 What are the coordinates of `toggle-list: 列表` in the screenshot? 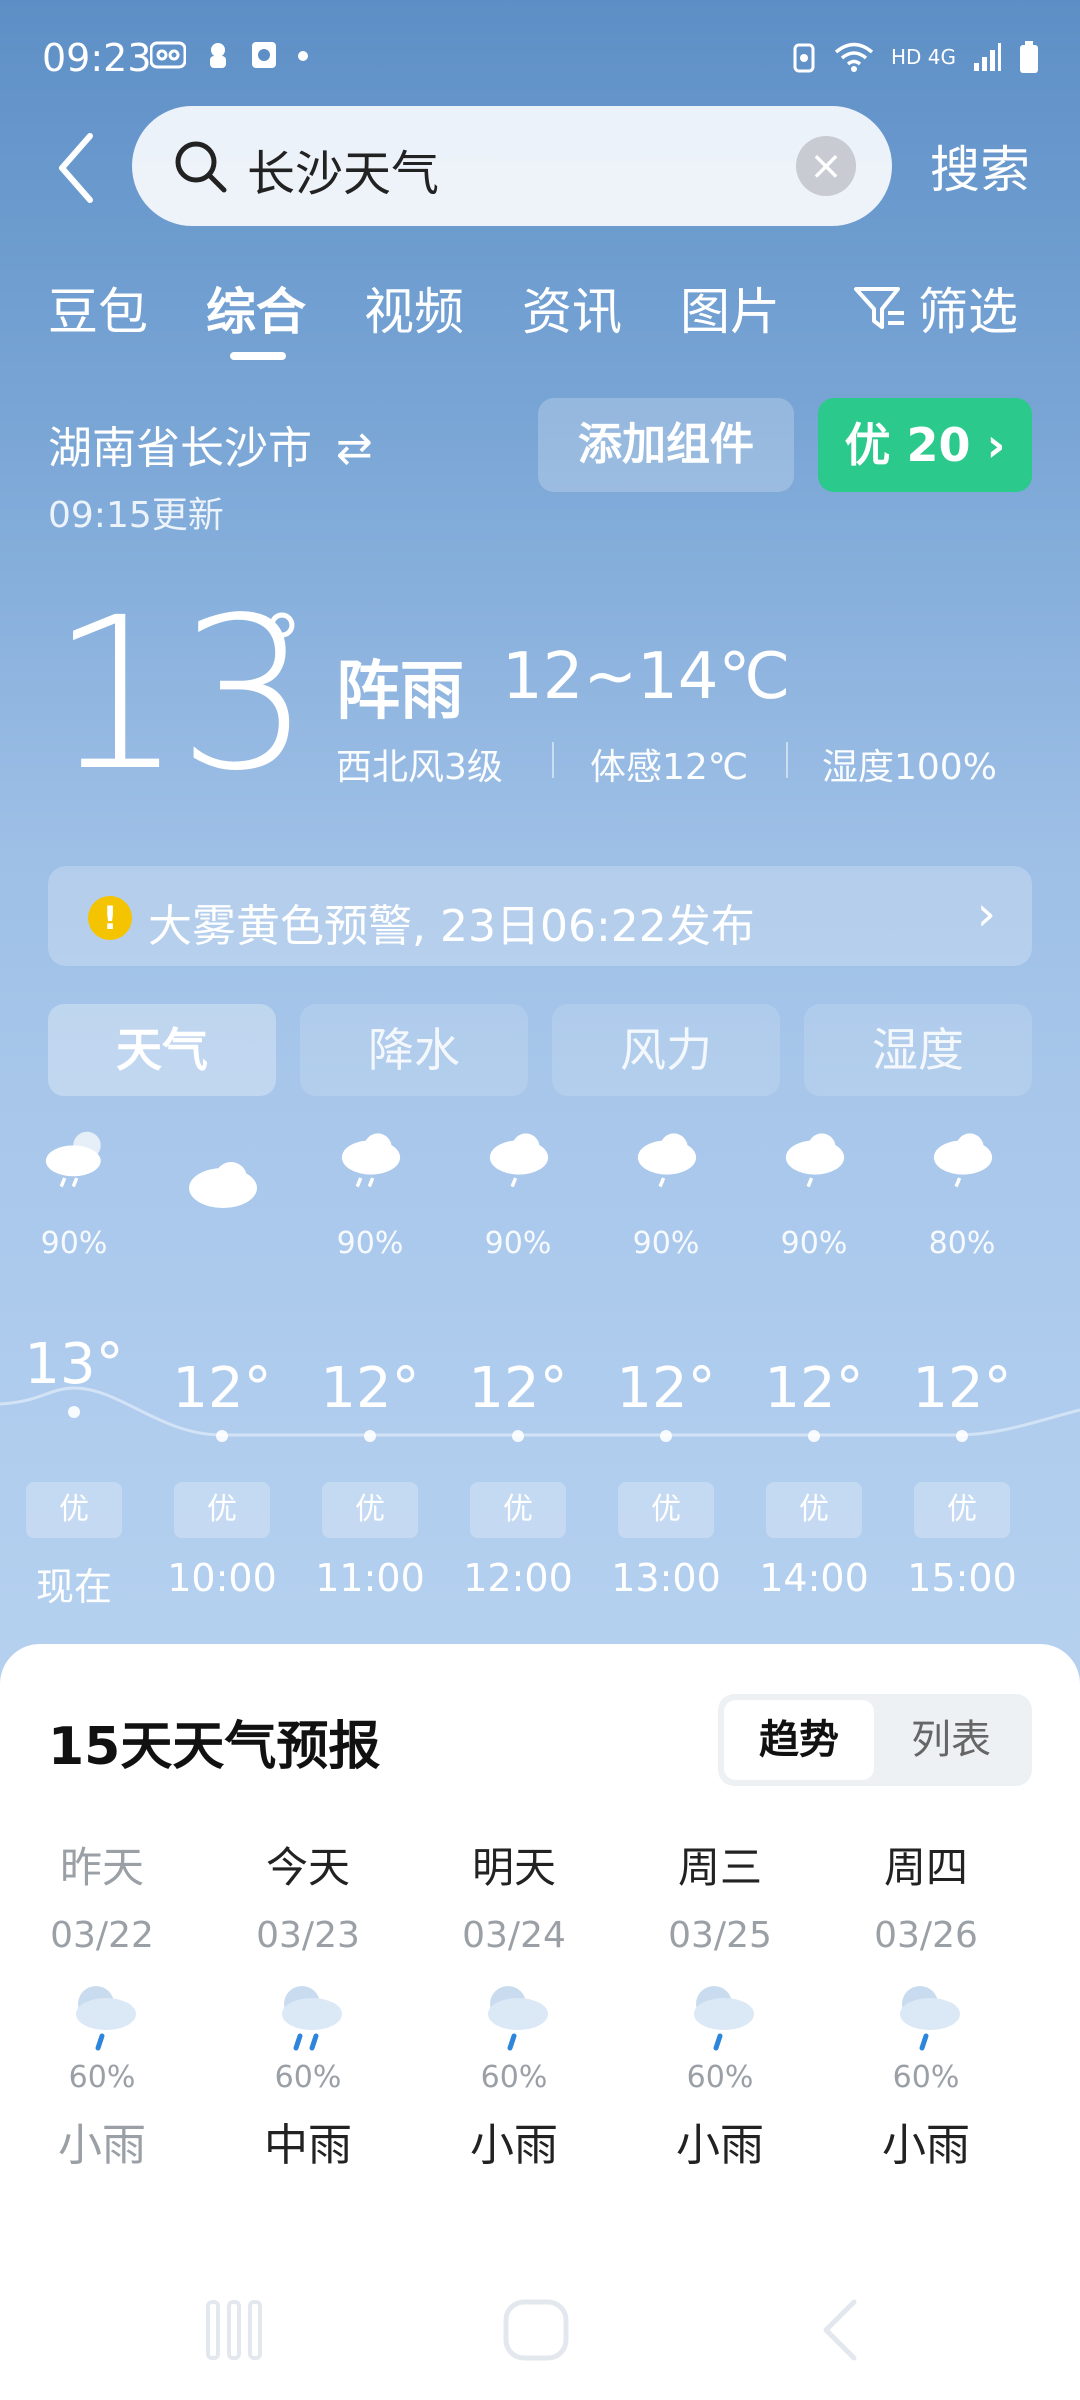 It's located at (951, 1740).